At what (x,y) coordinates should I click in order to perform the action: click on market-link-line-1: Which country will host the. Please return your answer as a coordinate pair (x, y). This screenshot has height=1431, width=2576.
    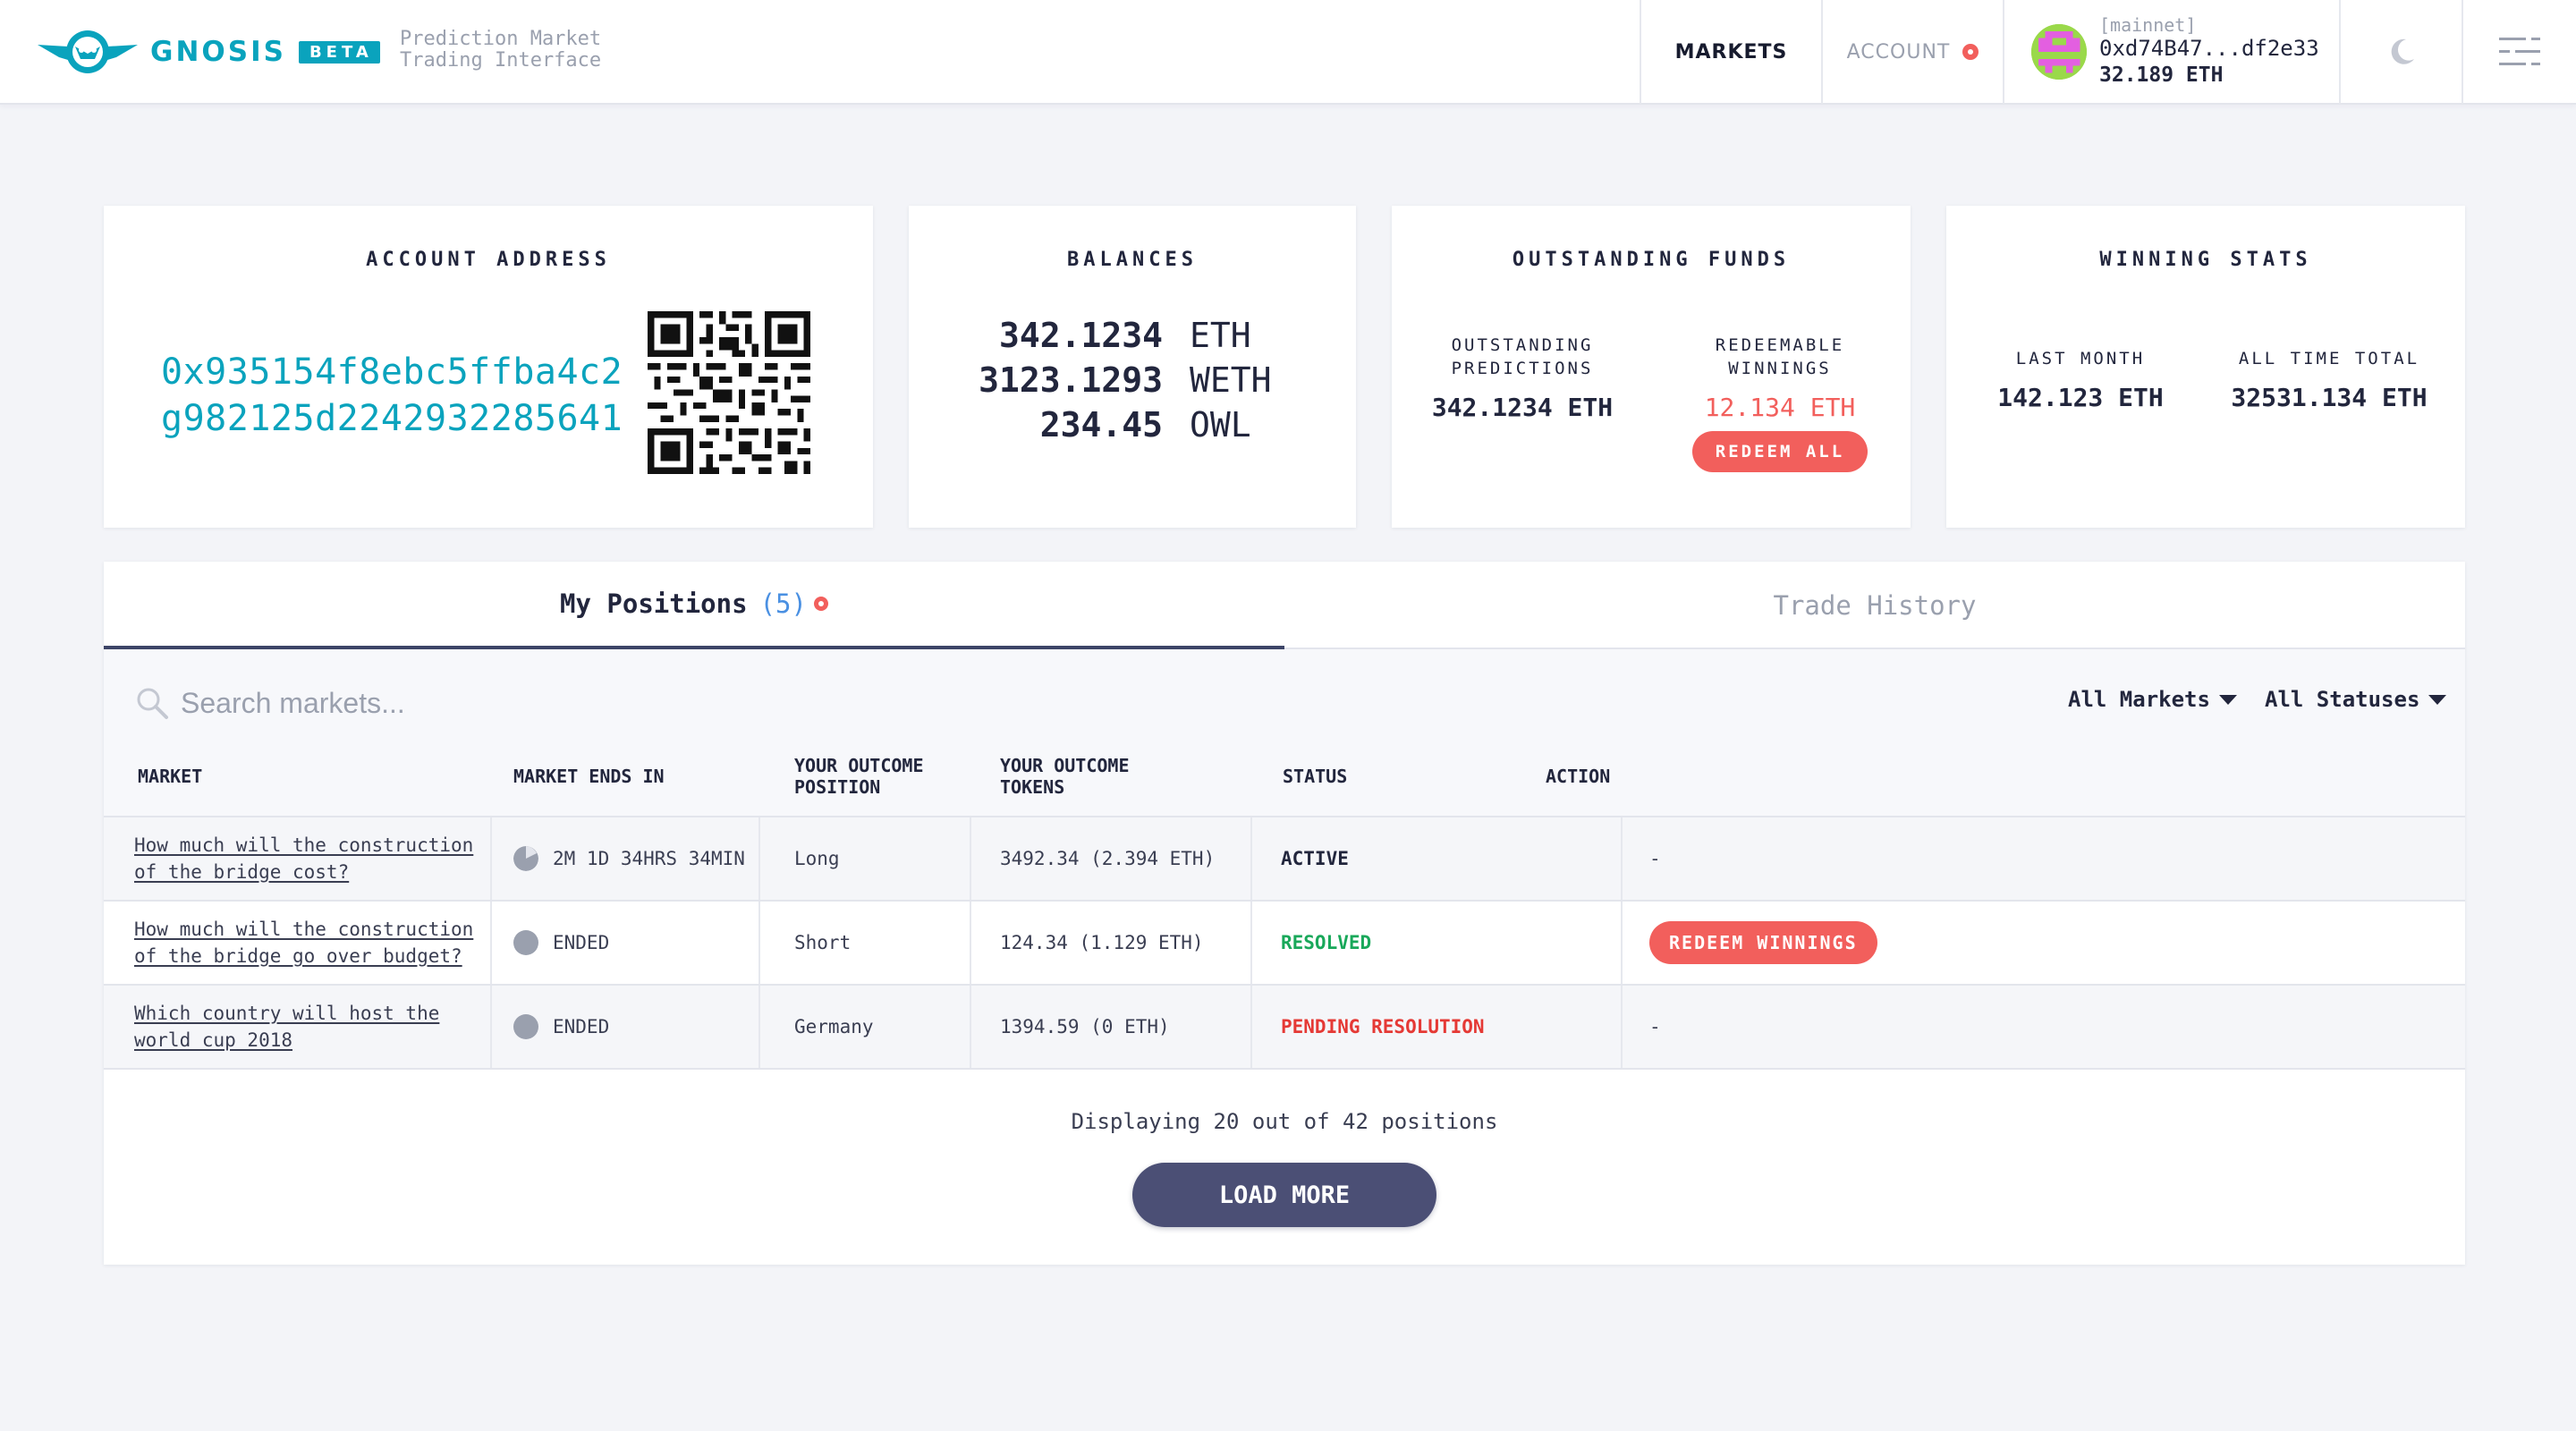
    Looking at the image, I should click on (287, 1014).